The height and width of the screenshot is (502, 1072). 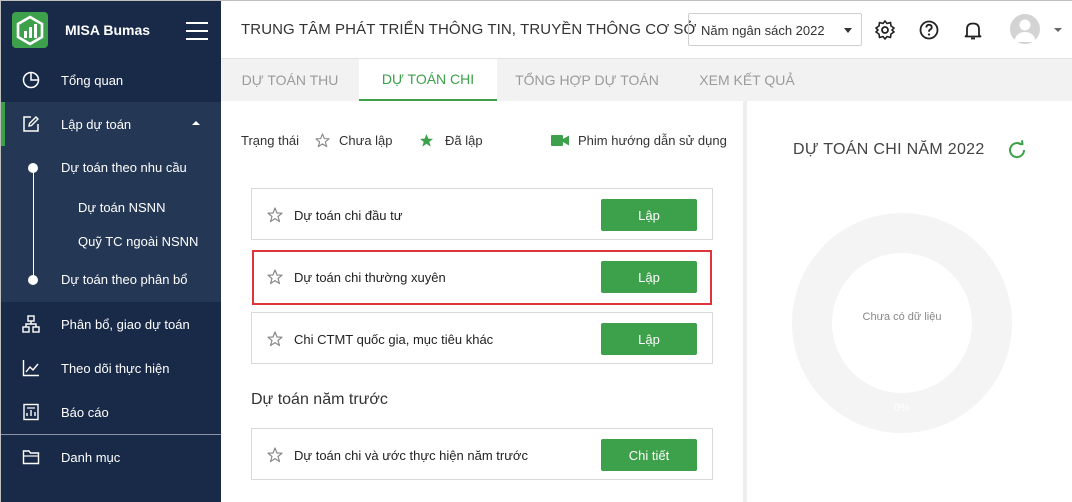 I want to click on report-icon, so click(x=31, y=412).